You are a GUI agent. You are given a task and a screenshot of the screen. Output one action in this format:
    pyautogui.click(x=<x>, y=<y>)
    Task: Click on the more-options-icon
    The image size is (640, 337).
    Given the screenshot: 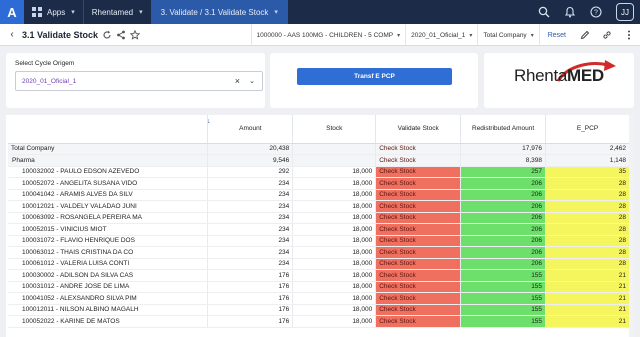 What is the action you would take?
    pyautogui.click(x=629, y=35)
    